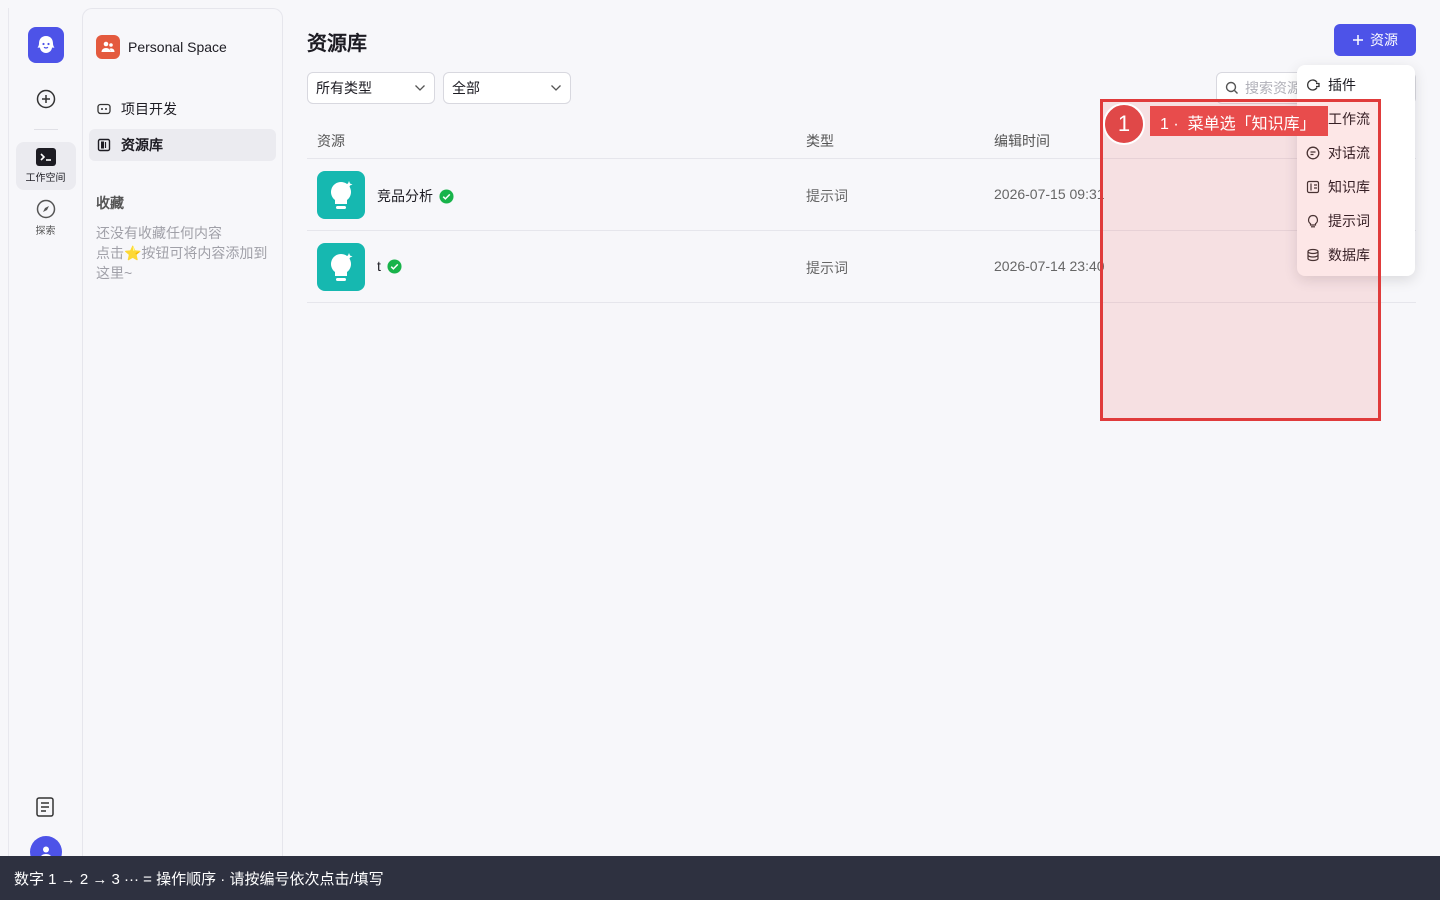 Image resolution: width=1440 pixels, height=900 pixels. Describe the element at coordinates (45, 209) in the screenshot. I see `compass-icon` at that location.